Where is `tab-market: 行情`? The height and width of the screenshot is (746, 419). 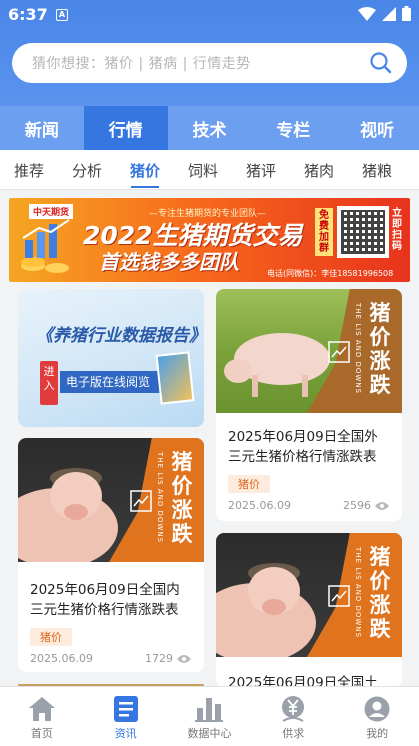 tab-market: 行情 is located at coordinates (125, 128).